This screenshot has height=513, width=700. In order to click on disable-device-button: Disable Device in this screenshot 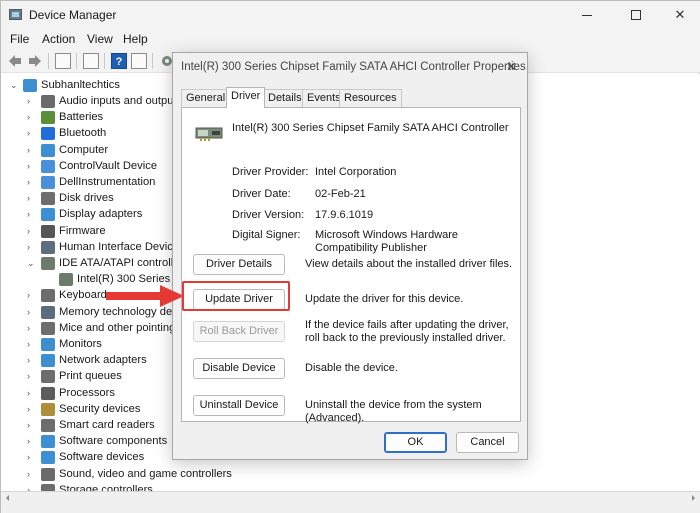, I will do `click(239, 368)`.